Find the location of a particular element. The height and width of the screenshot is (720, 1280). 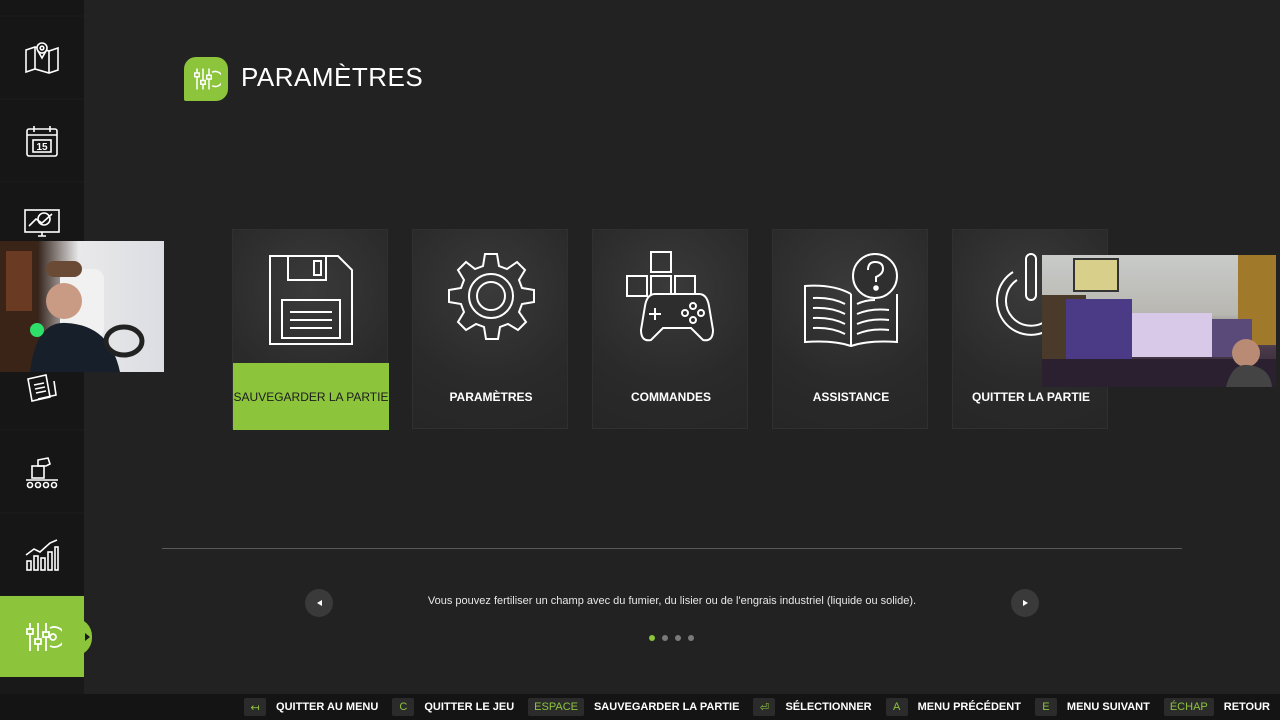

section-divider is located at coordinates (672, 548).